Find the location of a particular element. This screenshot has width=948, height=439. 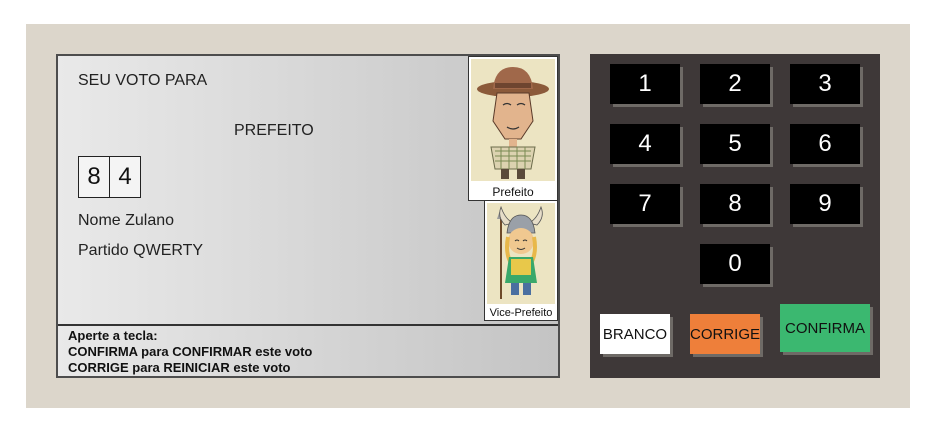

instructions-line-2: CONFIRMA para CONFIRMAR este voto is located at coordinates (190, 351).